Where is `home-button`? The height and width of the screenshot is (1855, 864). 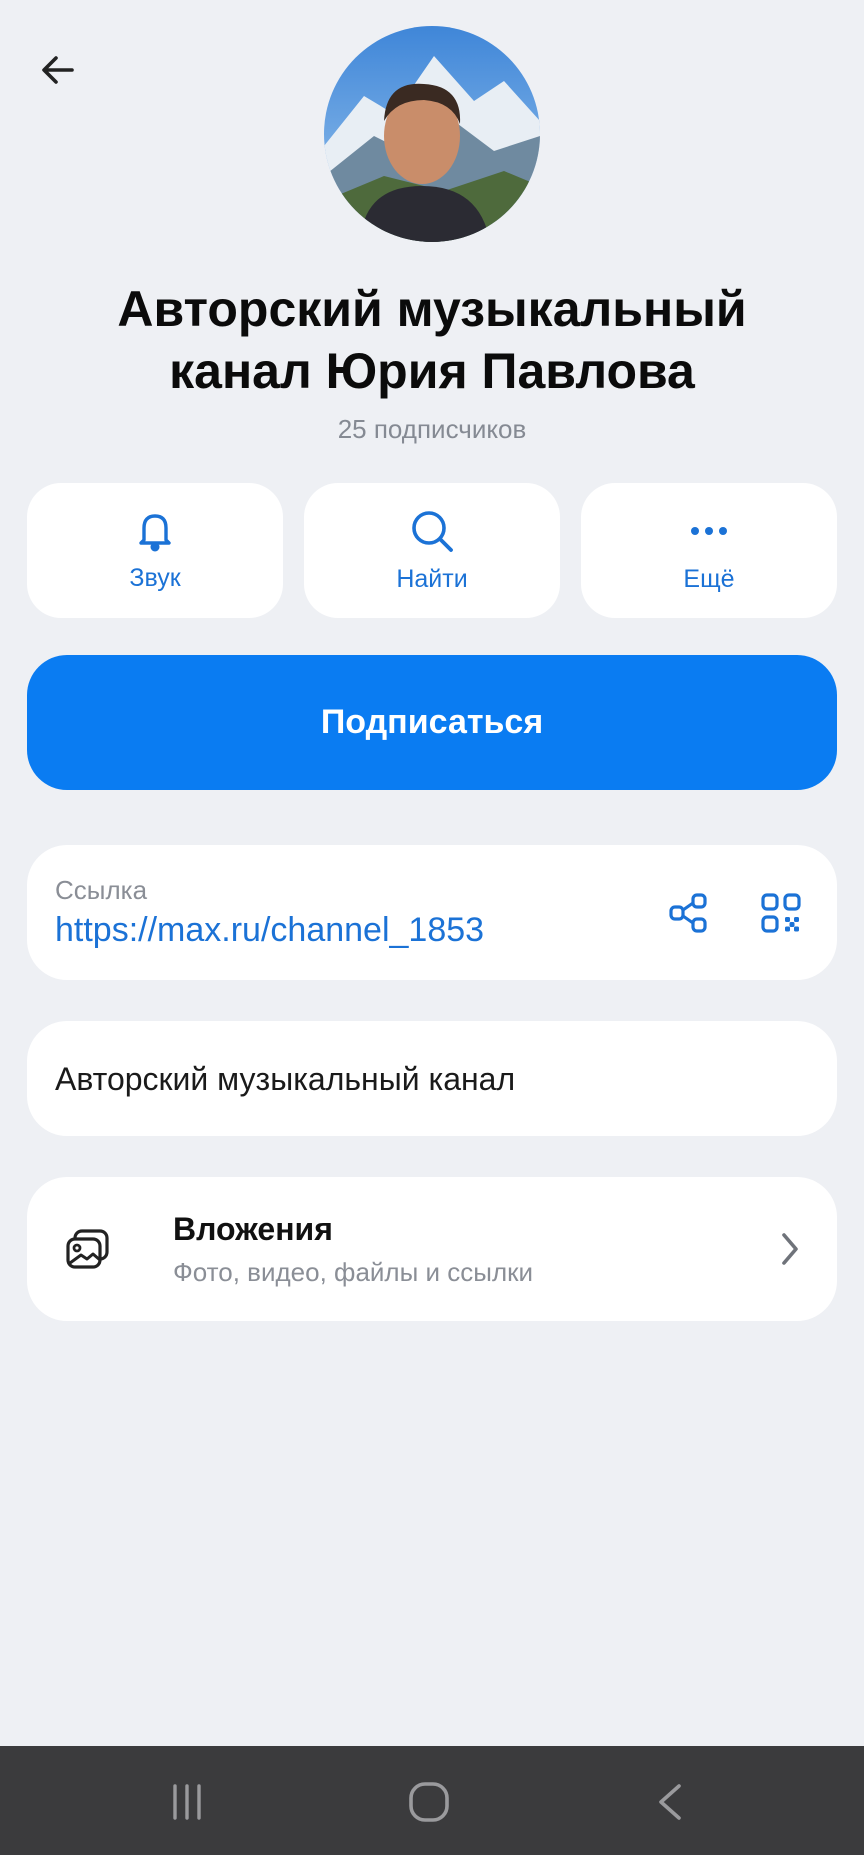
home-button is located at coordinates (429, 1802).